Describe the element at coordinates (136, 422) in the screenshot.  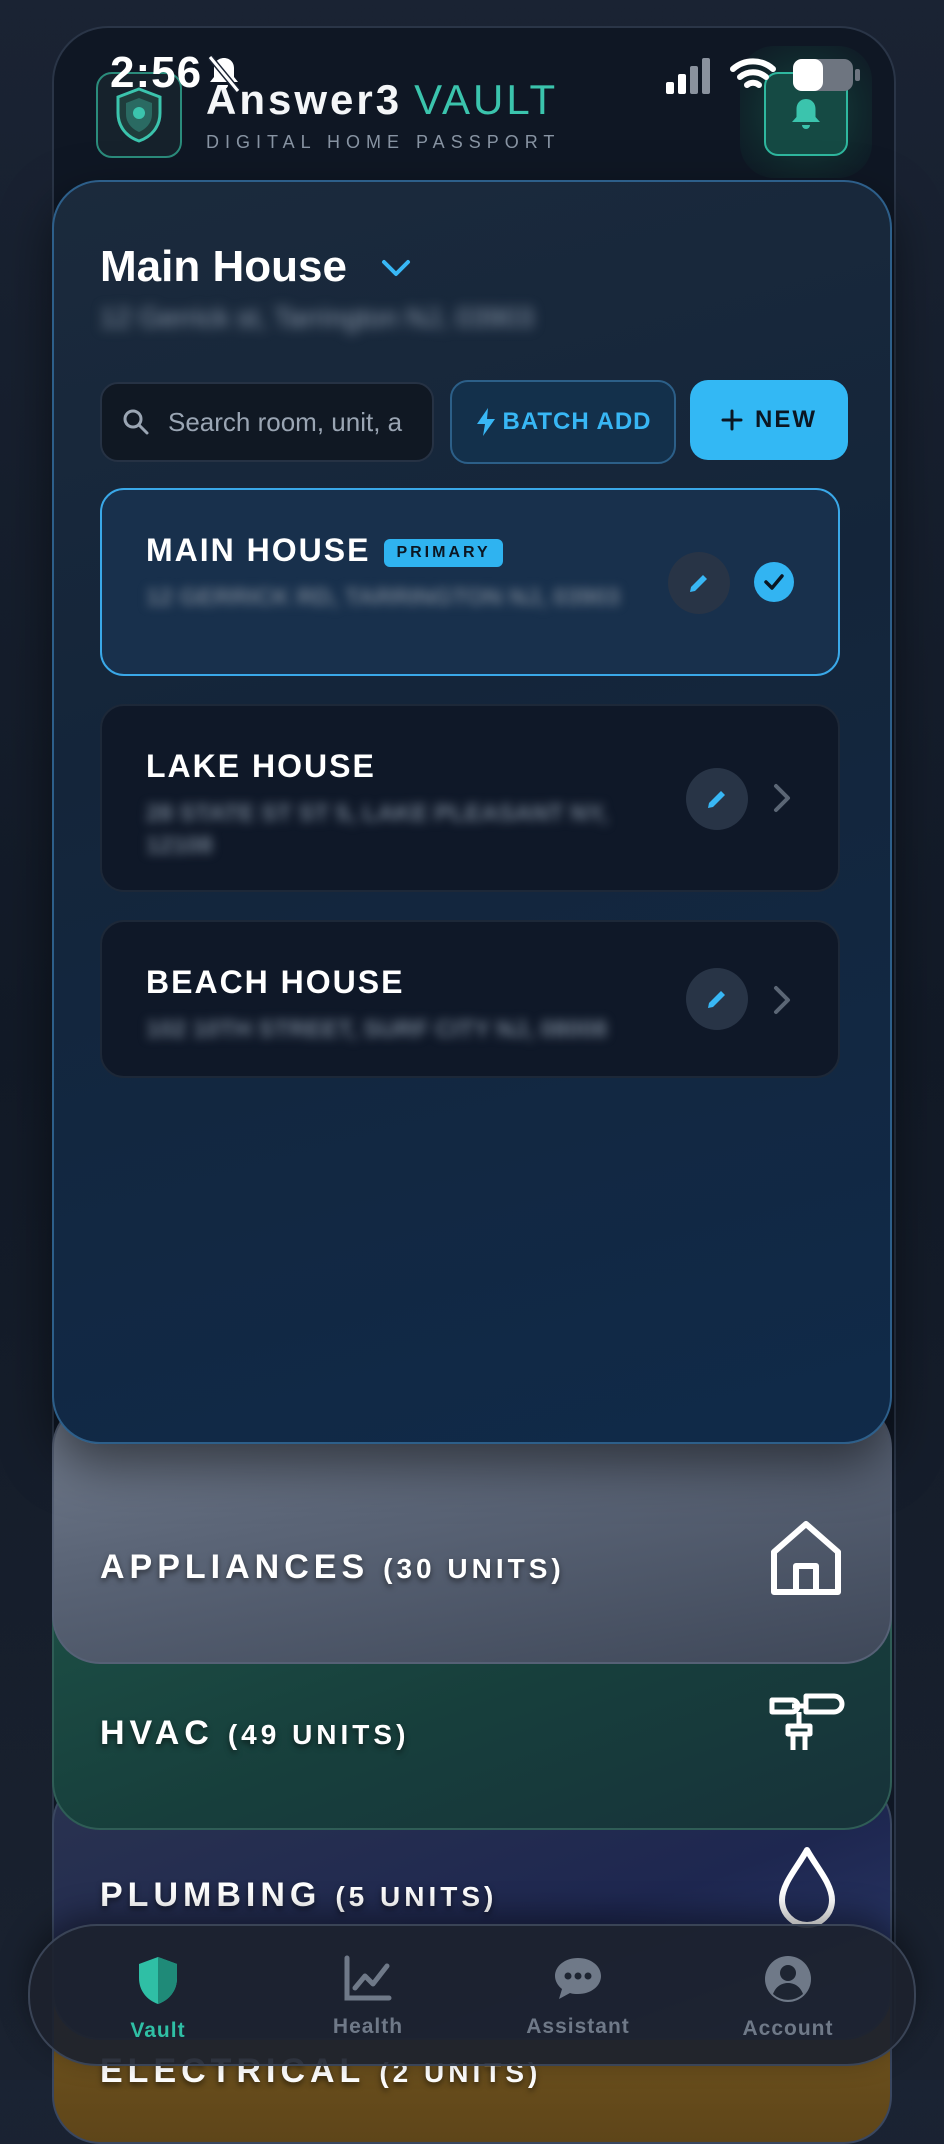
I see `search-icon` at that location.